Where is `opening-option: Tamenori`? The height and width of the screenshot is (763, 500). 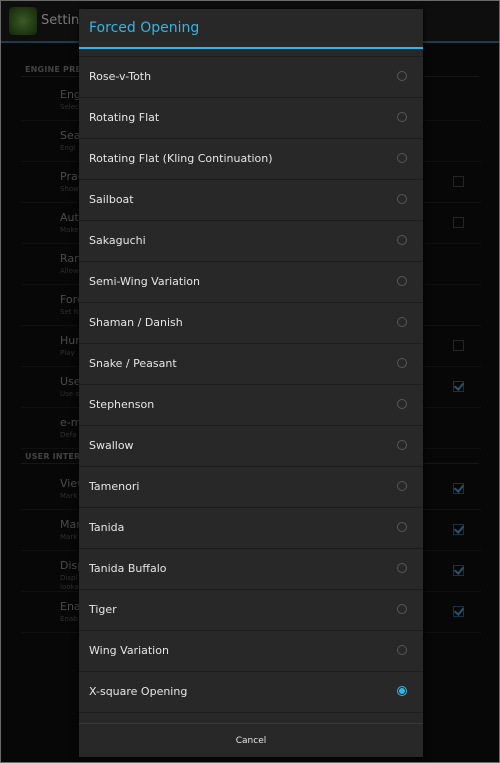
opening-option: Tamenori is located at coordinates (251, 487).